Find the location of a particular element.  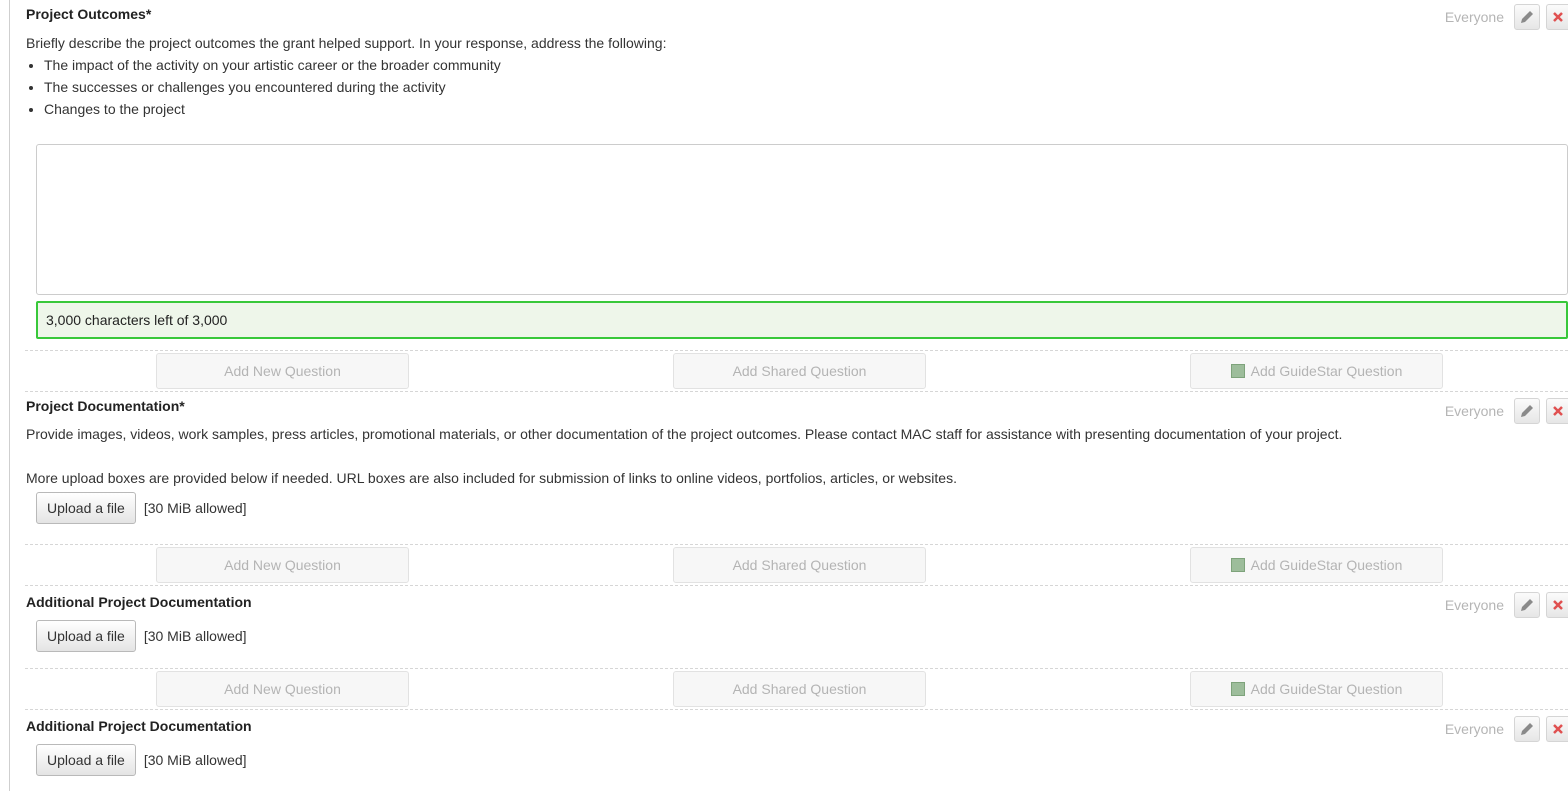

character-counter: 3,000 characters left of 3,000 is located at coordinates (802, 320).